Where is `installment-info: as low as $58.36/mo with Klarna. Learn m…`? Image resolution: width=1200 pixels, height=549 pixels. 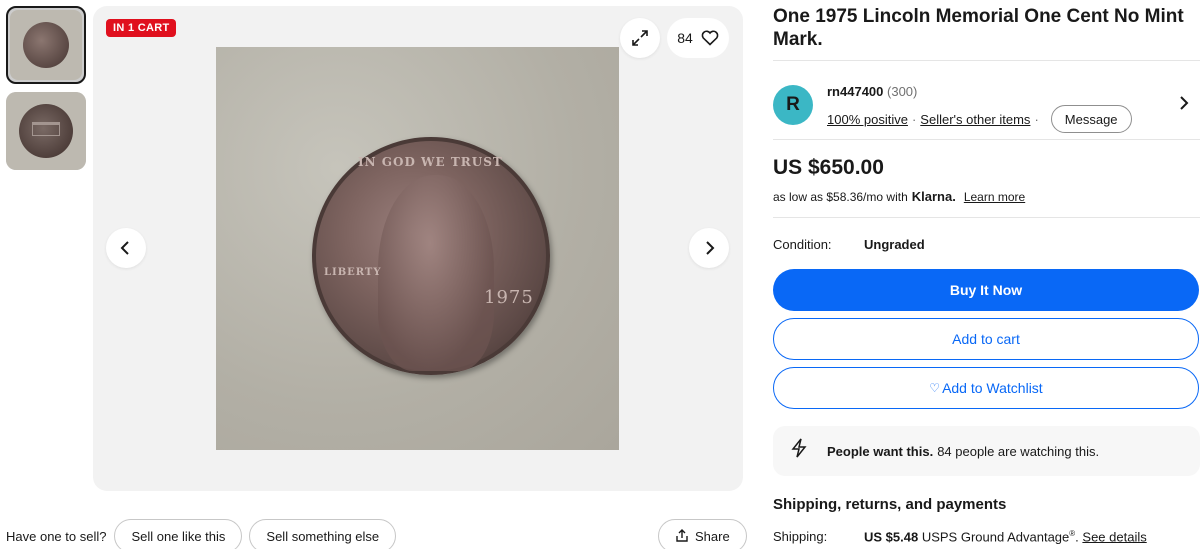 installment-info: as low as $58.36/mo with Klarna. Learn m… is located at coordinates (986, 196).